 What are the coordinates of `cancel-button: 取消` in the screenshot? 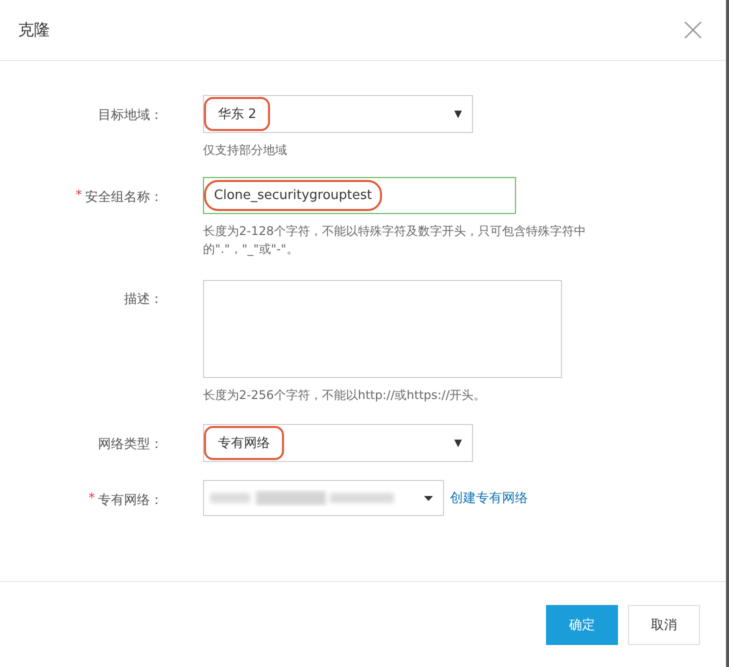 It's located at (664, 625).